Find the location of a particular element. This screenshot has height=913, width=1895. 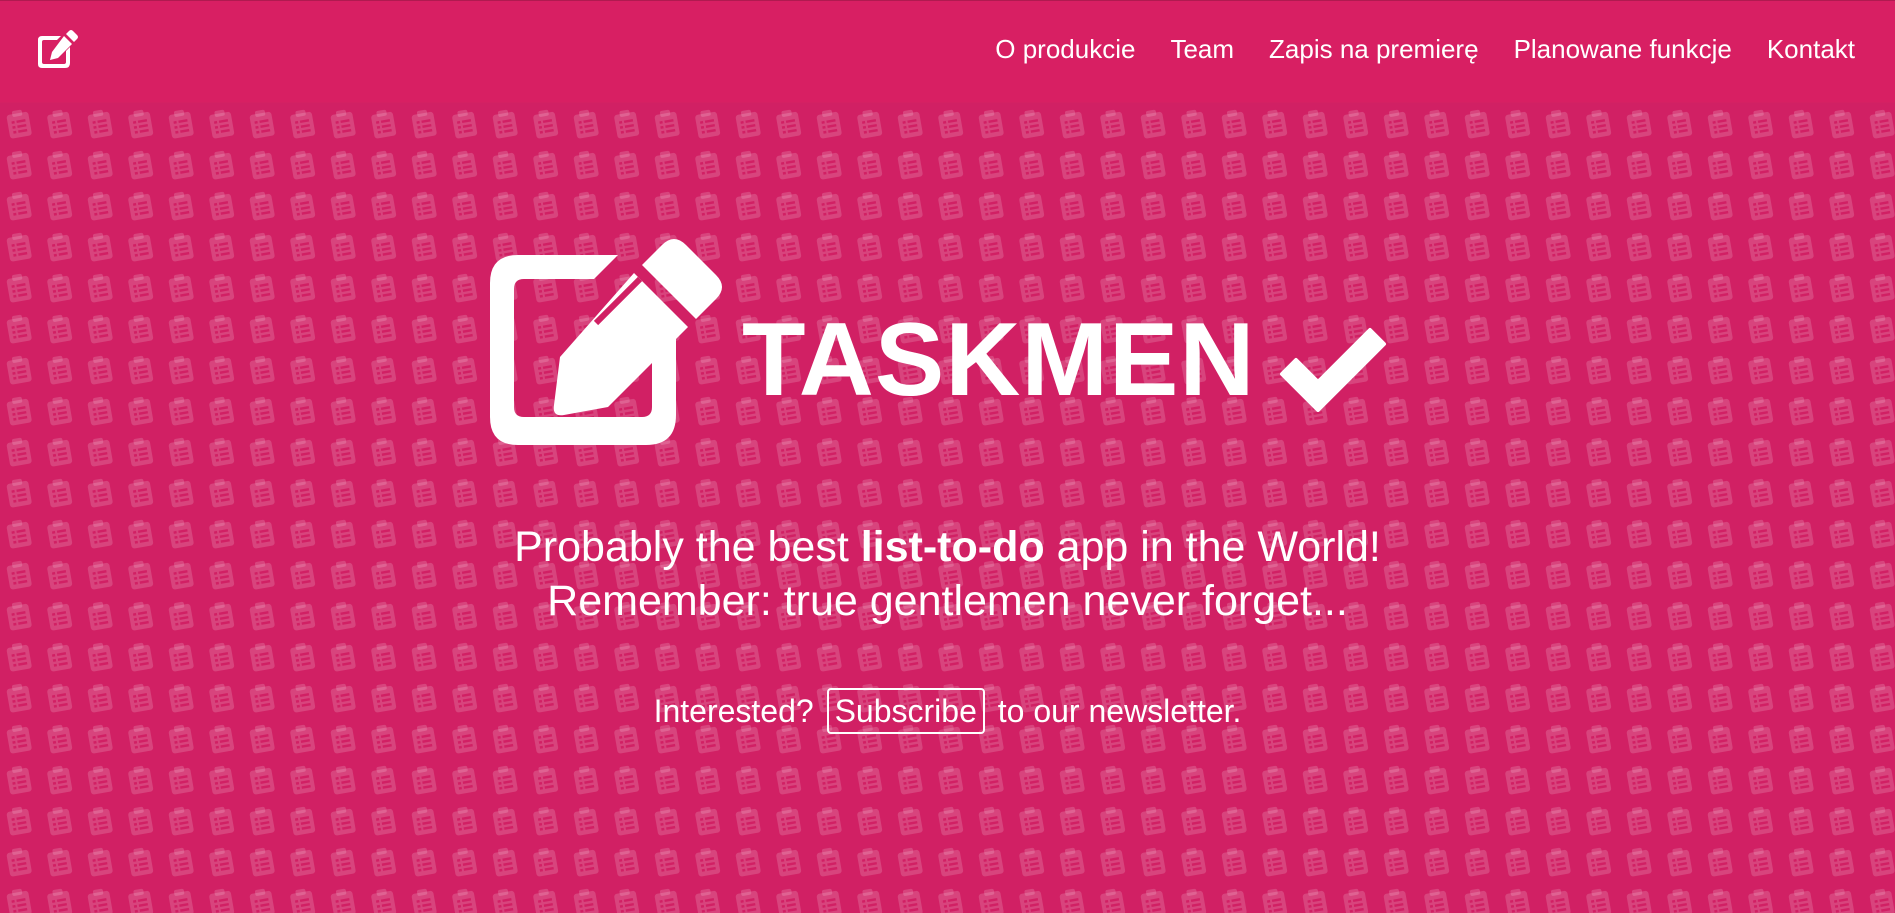

nav-link-kontakt: Kontakt is located at coordinates (1811, 49).